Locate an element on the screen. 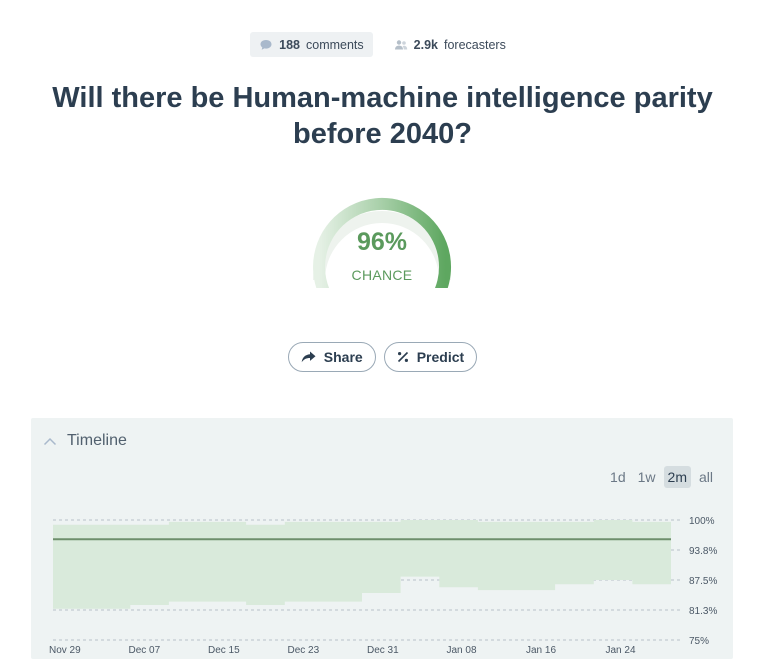 This screenshot has width=765, height=659. range-1d: 1d is located at coordinates (618, 477).